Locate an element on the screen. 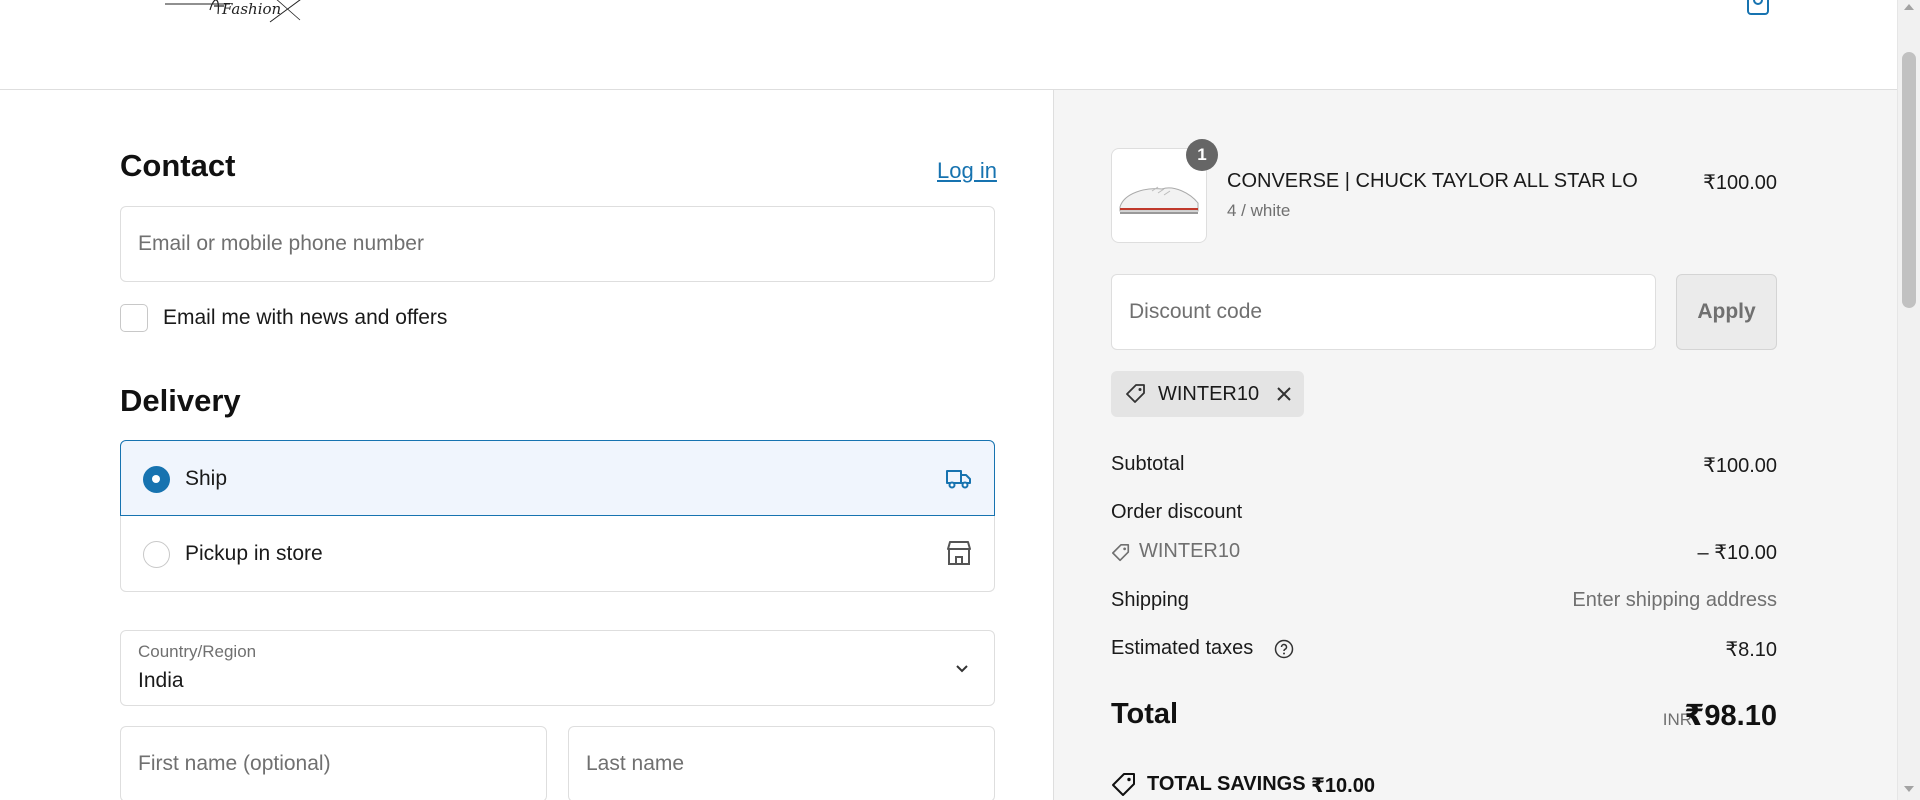  discount-field is located at coordinates (1383, 312).